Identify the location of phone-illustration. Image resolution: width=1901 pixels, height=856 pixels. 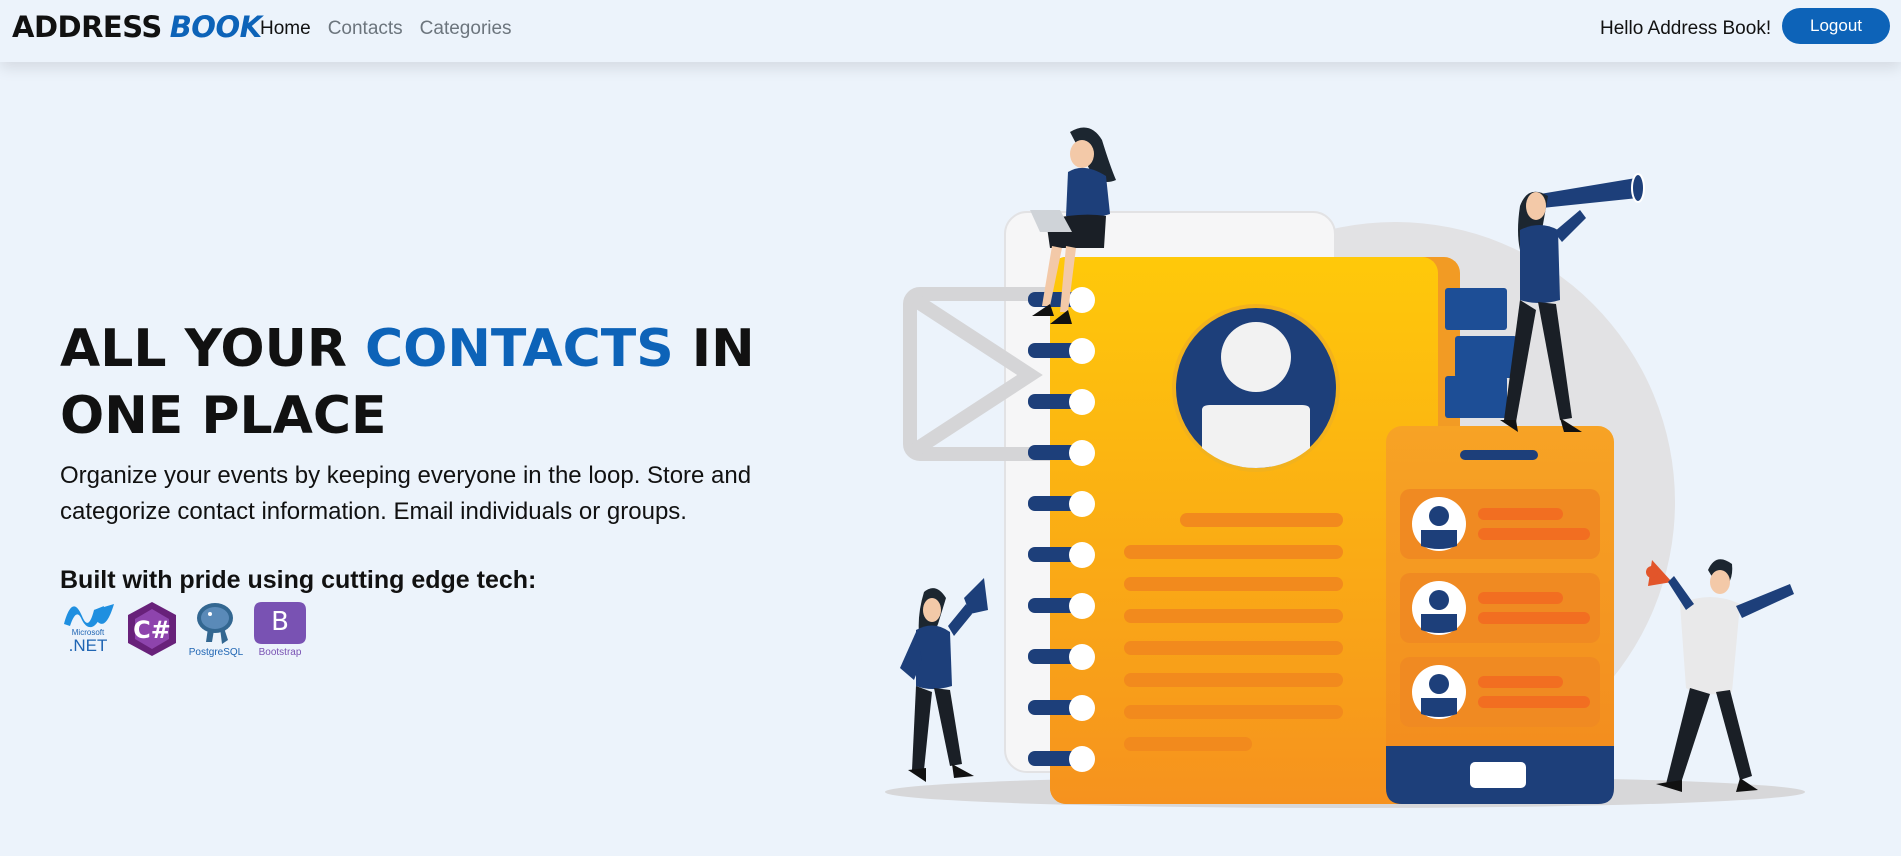
(1500, 615).